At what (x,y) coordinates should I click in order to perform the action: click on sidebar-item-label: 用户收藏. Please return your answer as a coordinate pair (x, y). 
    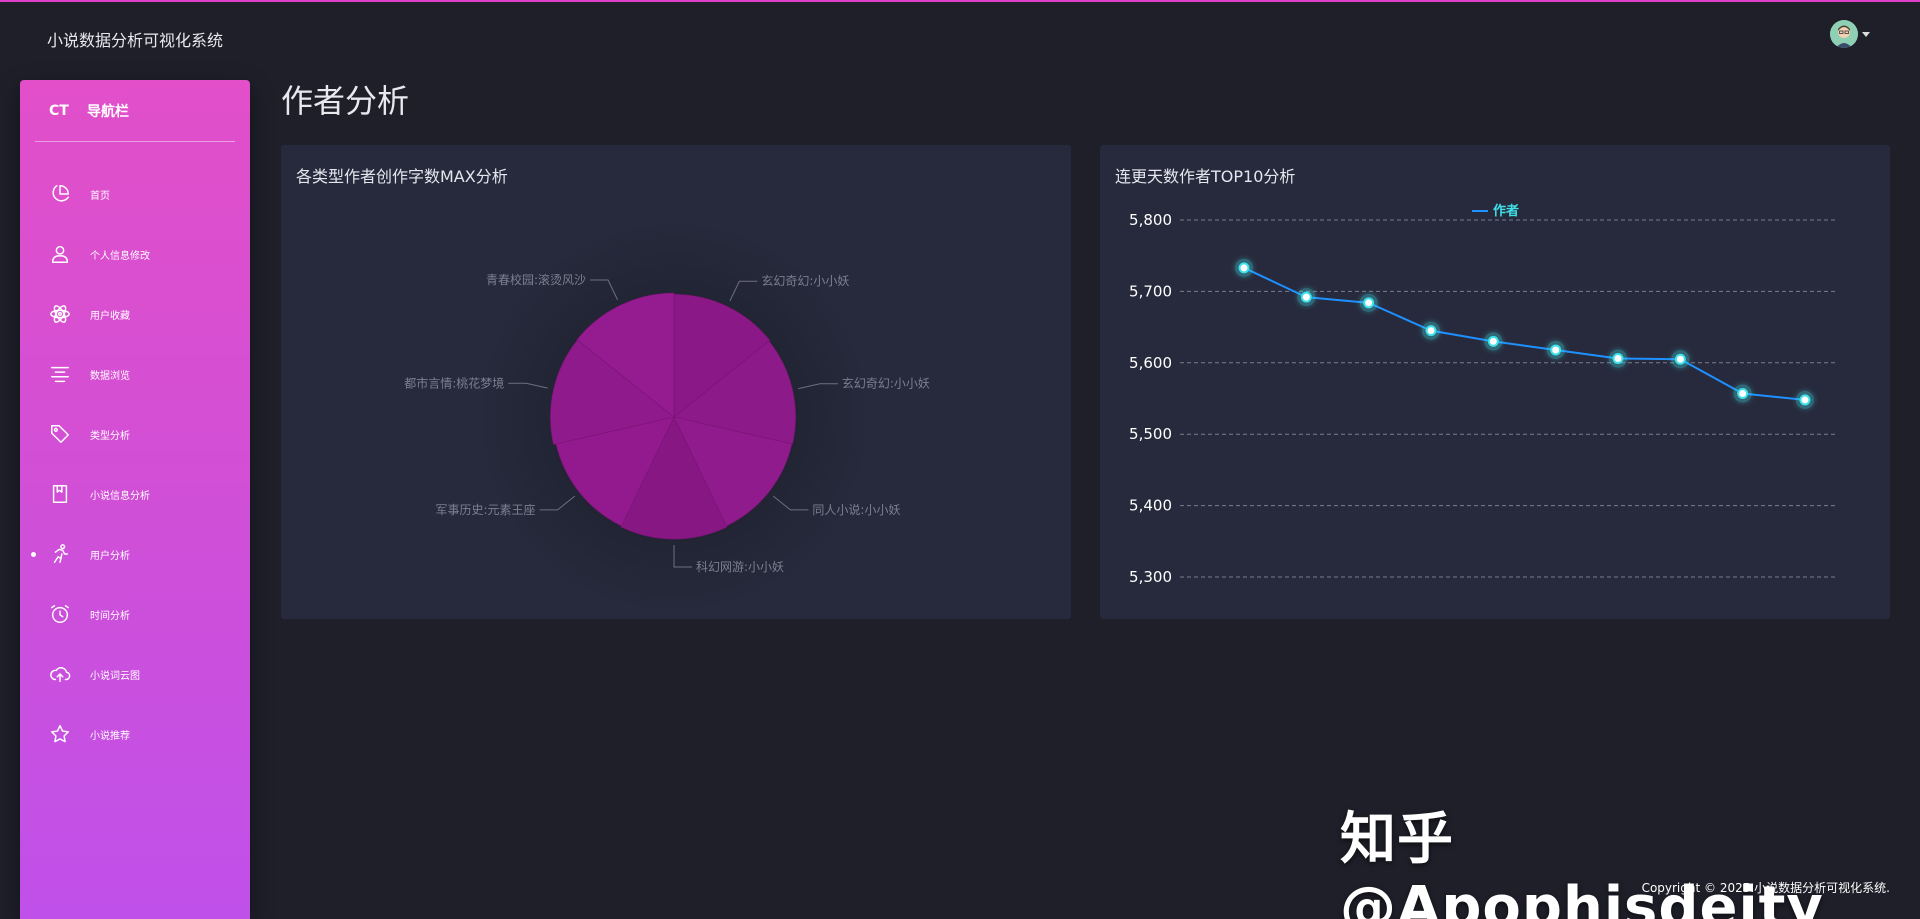
    Looking at the image, I should click on (110, 316).